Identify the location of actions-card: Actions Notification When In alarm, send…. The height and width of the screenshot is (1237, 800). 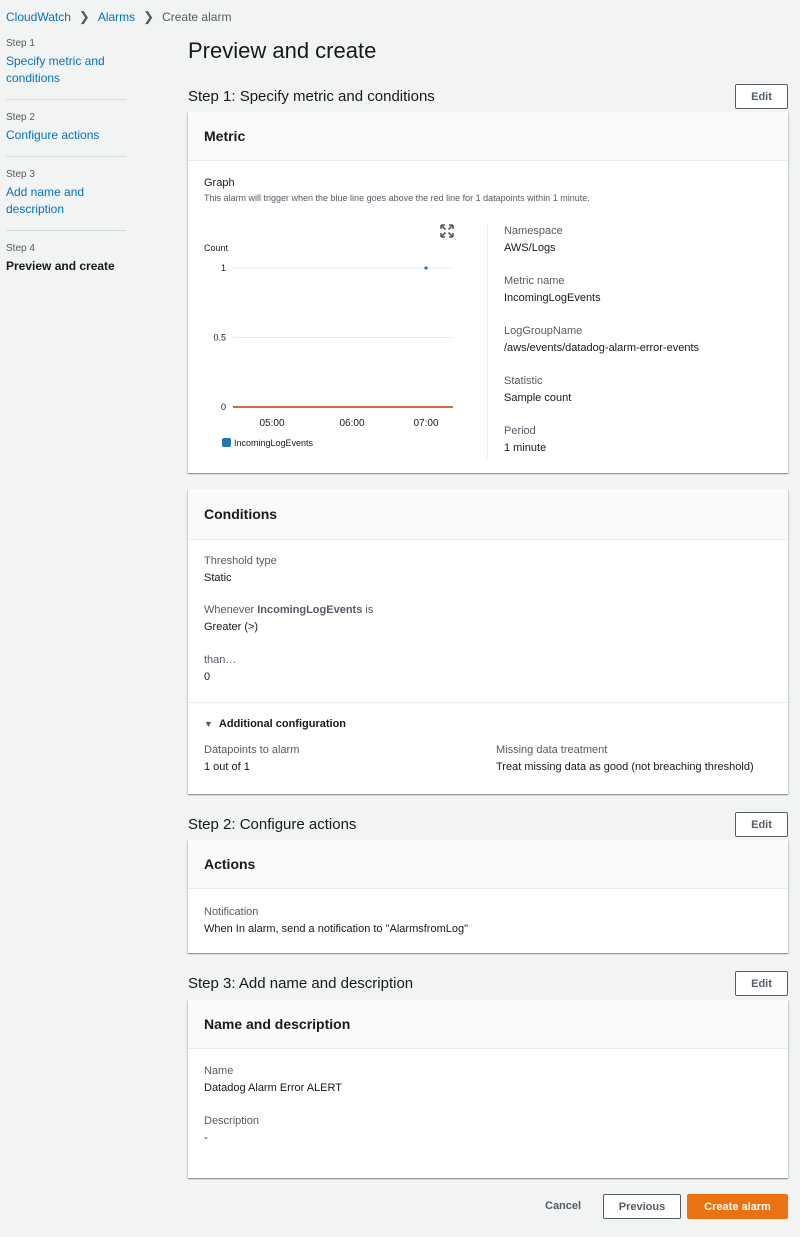
(488, 896).